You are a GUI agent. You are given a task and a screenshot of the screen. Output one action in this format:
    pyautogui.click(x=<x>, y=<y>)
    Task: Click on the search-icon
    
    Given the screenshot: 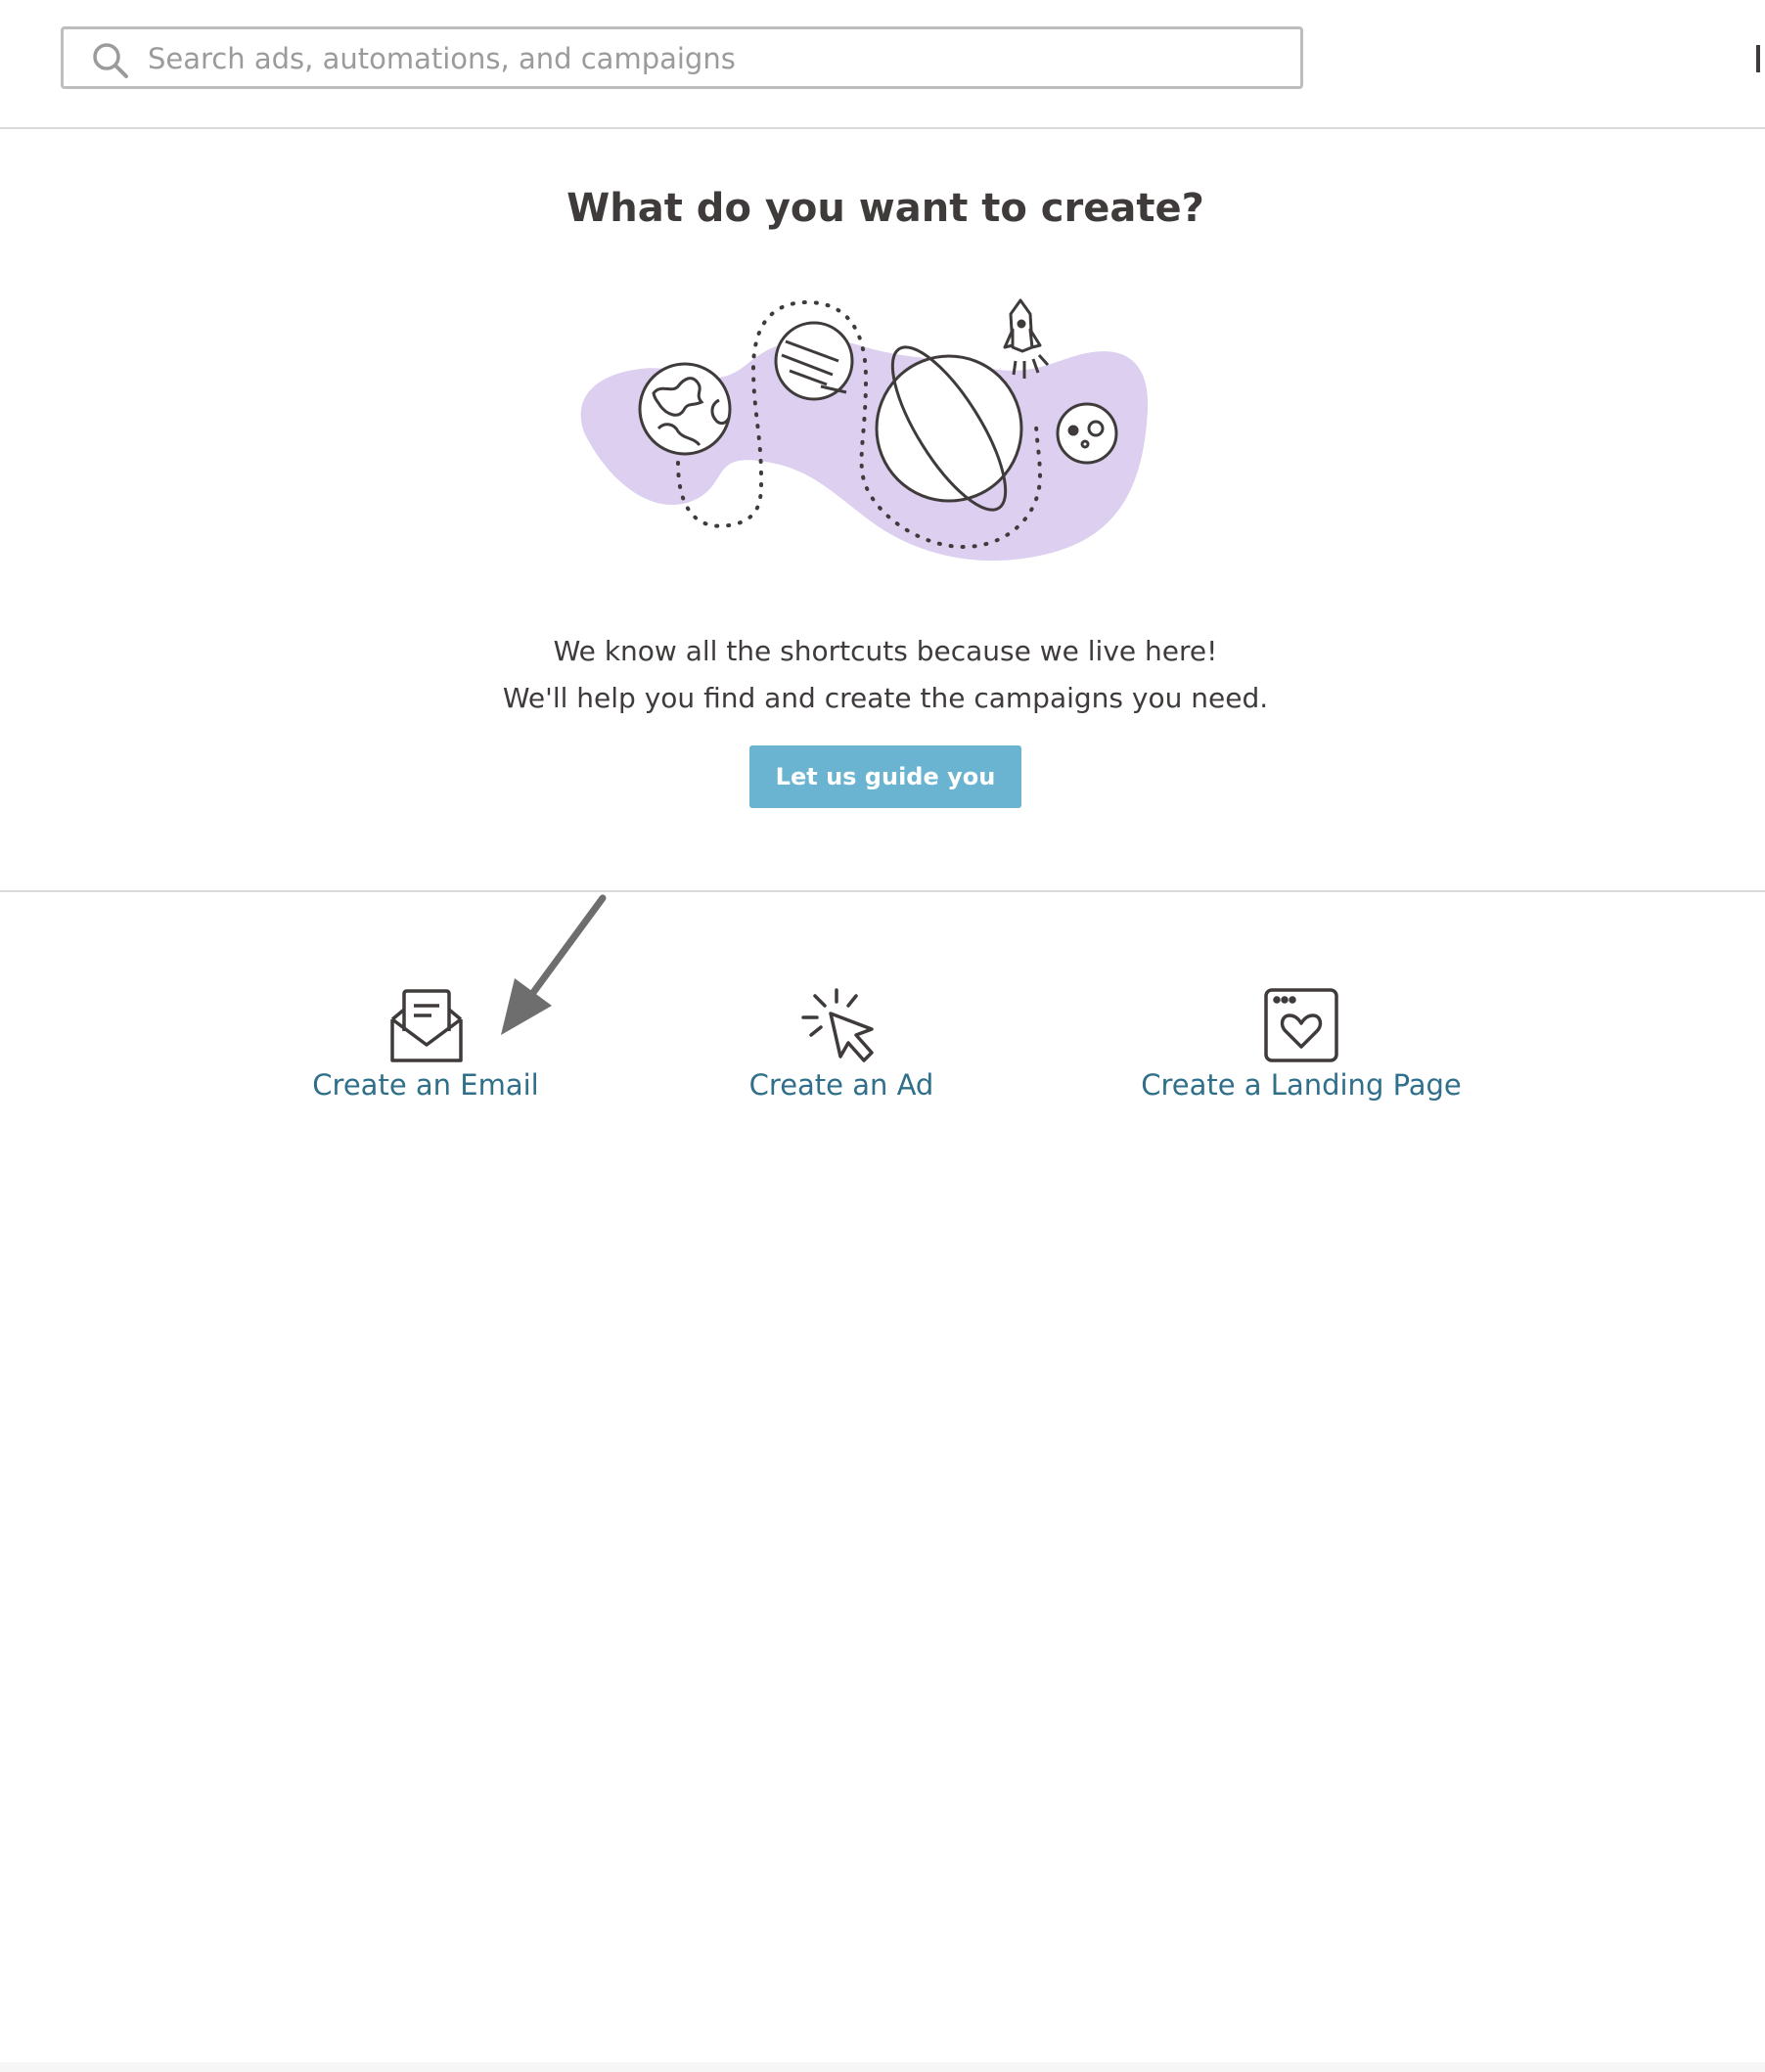 What is the action you would take?
    pyautogui.click(x=110, y=60)
    